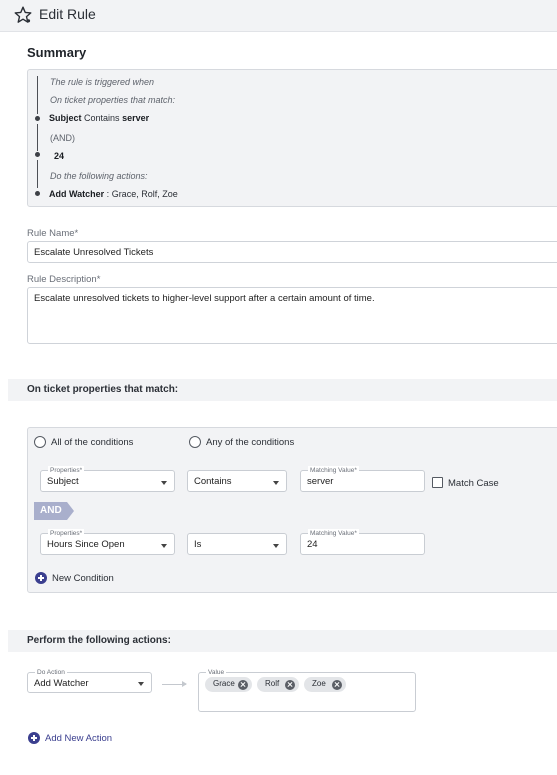 Image resolution: width=557 pixels, height=775 pixels. Describe the element at coordinates (362, 542) in the screenshot. I see `condition-2-value-input: Matching Value* 24` at that location.